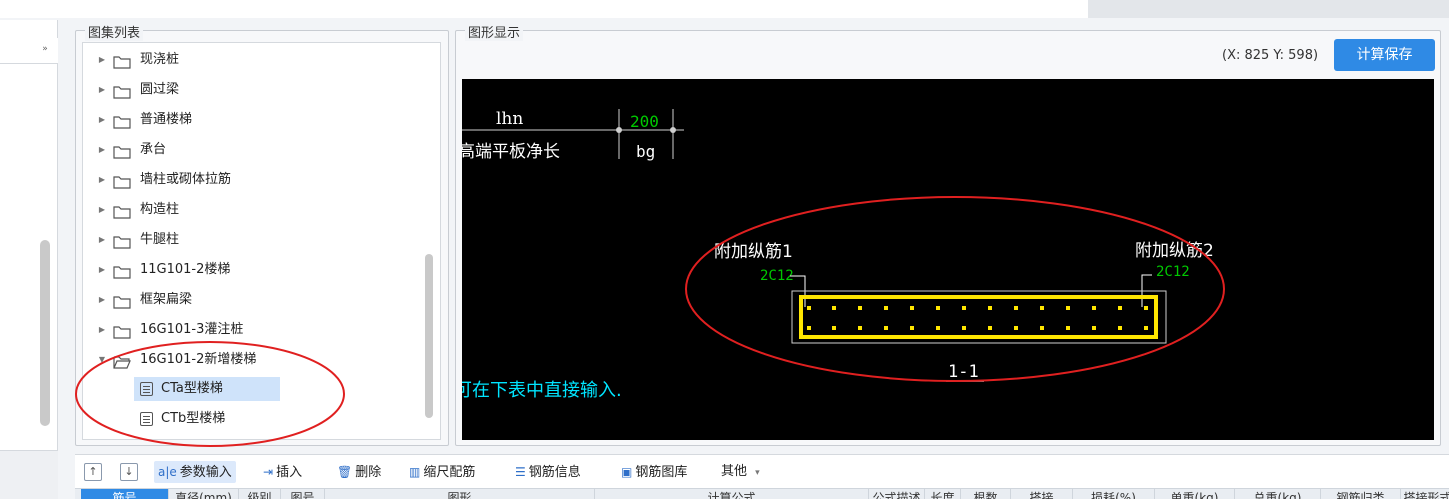 The height and width of the screenshot is (499, 1449). Describe the element at coordinates (955, 289) in the screenshot. I see `annotation-ellipse` at that location.